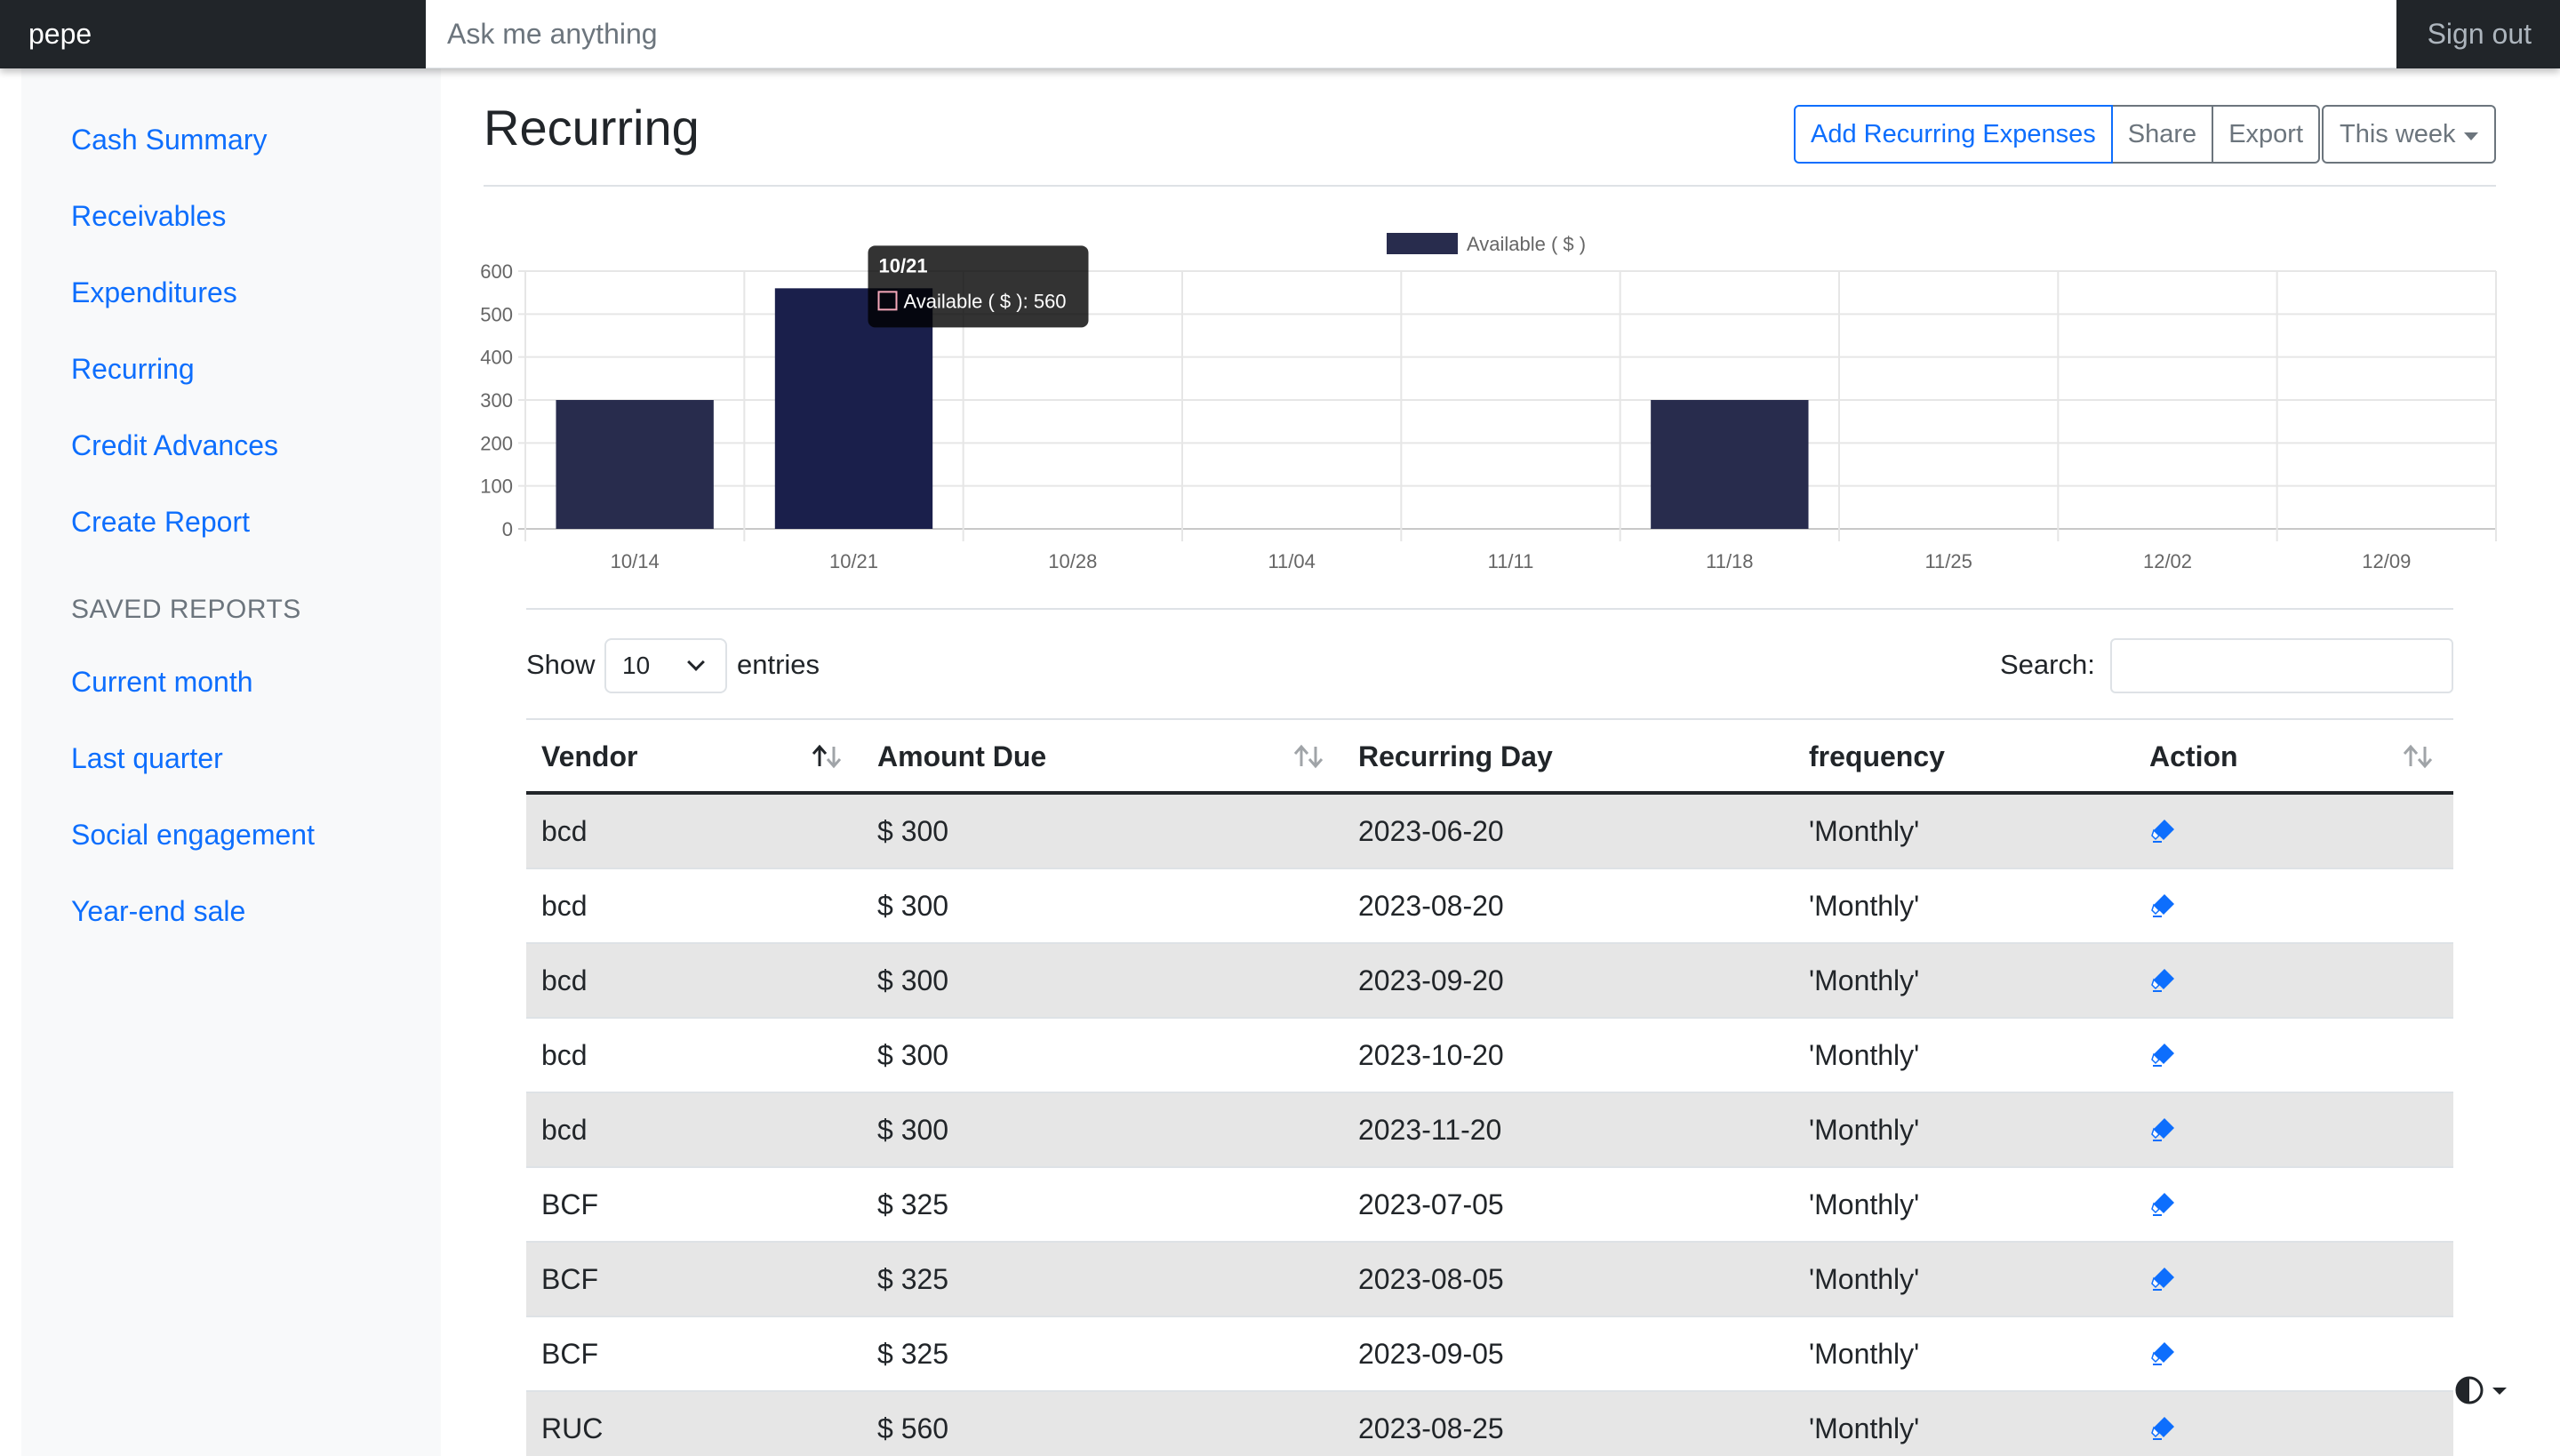 This screenshot has height=1456, width=2560. Describe the element at coordinates (1490, 186) in the screenshot. I see `title-divider` at that location.